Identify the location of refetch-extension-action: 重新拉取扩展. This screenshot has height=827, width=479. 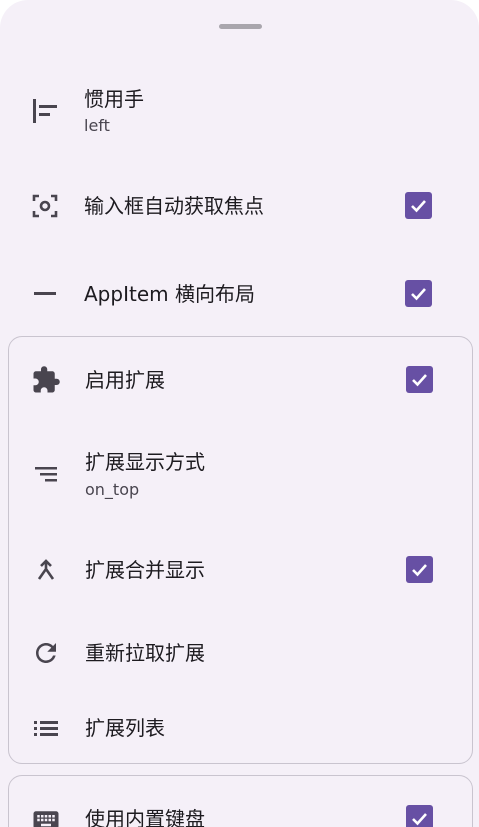
(240, 653).